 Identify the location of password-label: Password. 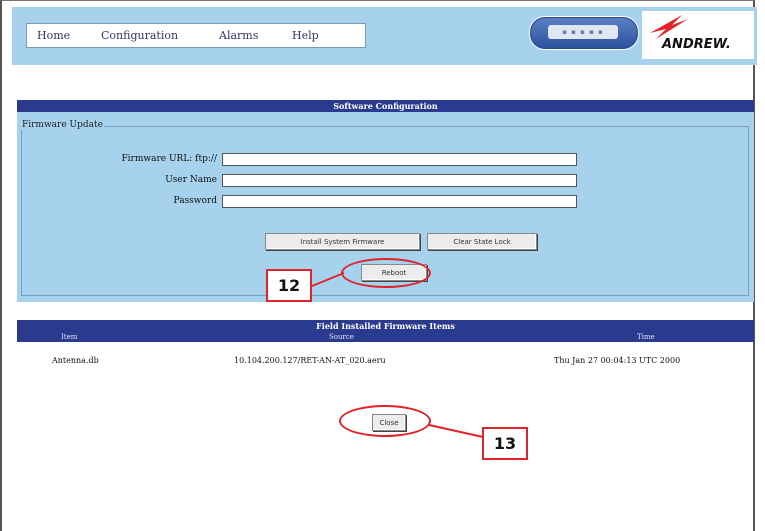
(195, 201).